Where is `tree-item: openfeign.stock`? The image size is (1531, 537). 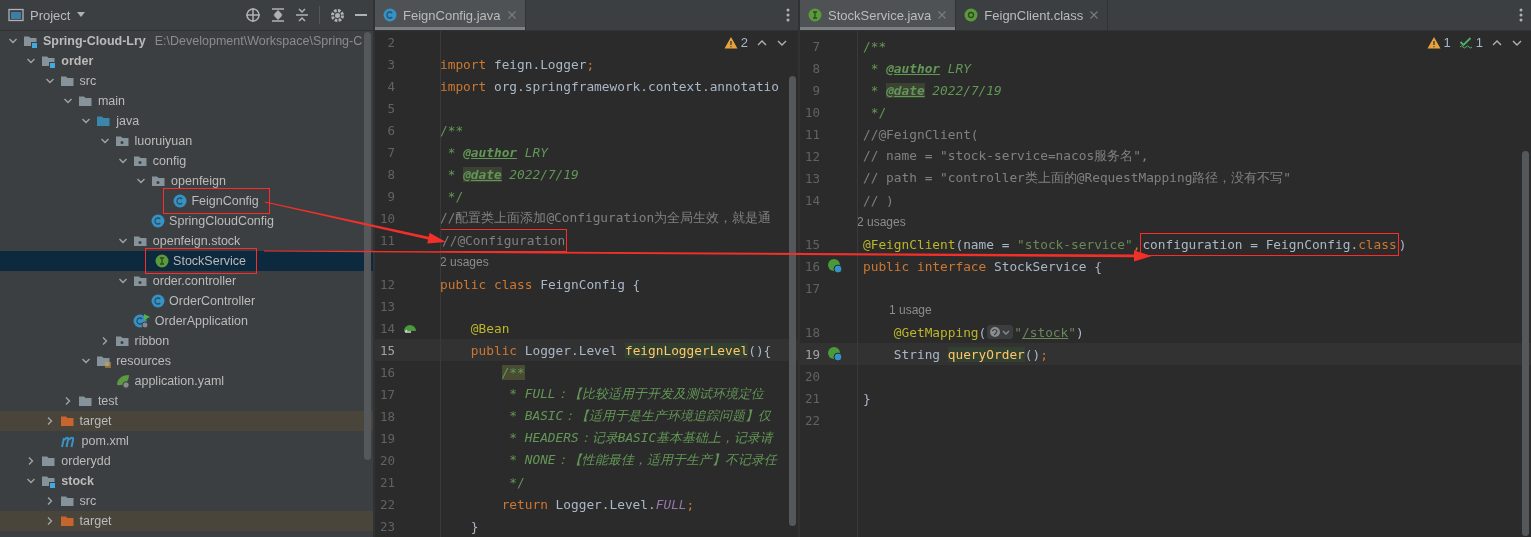 tree-item: openfeign.stock is located at coordinates (186, 241).